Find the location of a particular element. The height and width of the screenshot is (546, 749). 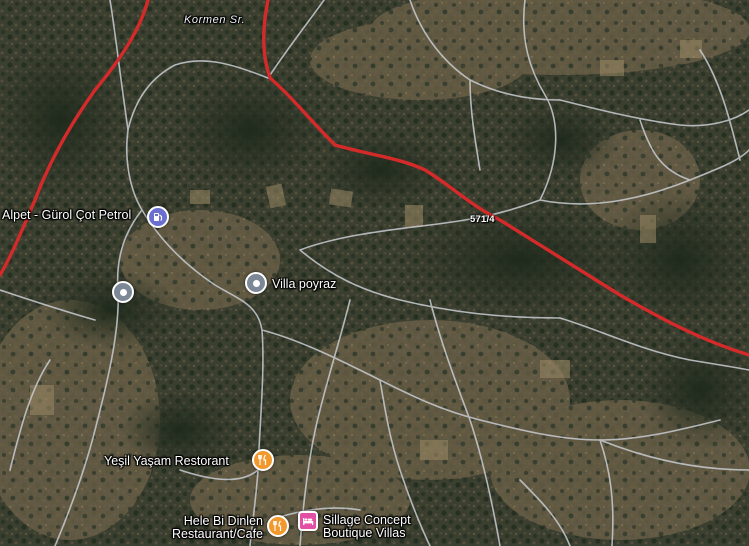

fuel-pump-glyph is located at coordinates (158, 217).